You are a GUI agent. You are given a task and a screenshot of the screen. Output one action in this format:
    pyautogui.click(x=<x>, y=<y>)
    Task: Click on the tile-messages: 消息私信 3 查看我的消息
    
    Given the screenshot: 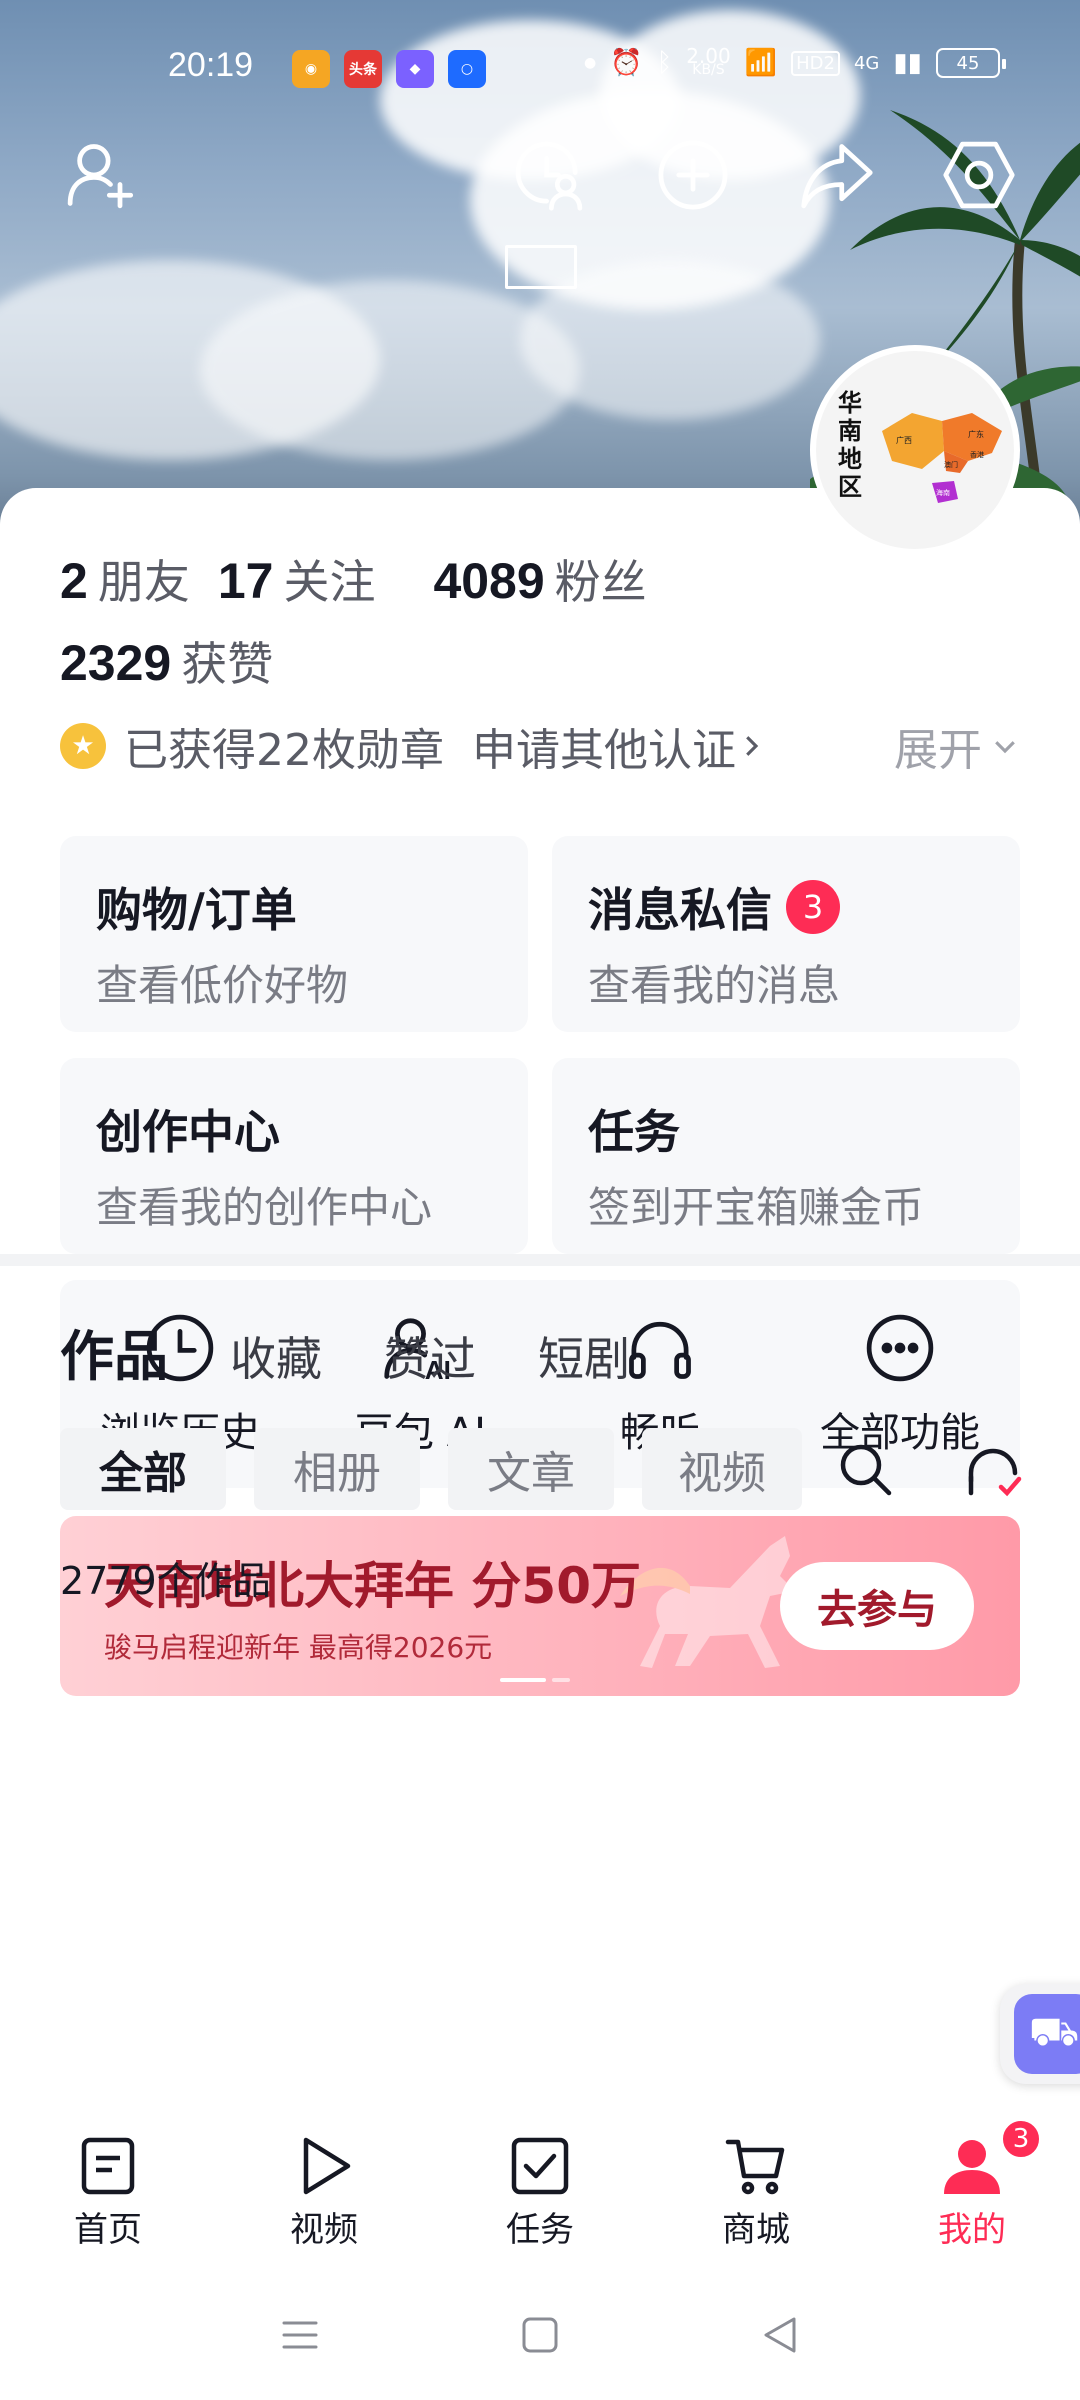 What is the action you would take?
    pyautogui.click(x=786, y=934)
    